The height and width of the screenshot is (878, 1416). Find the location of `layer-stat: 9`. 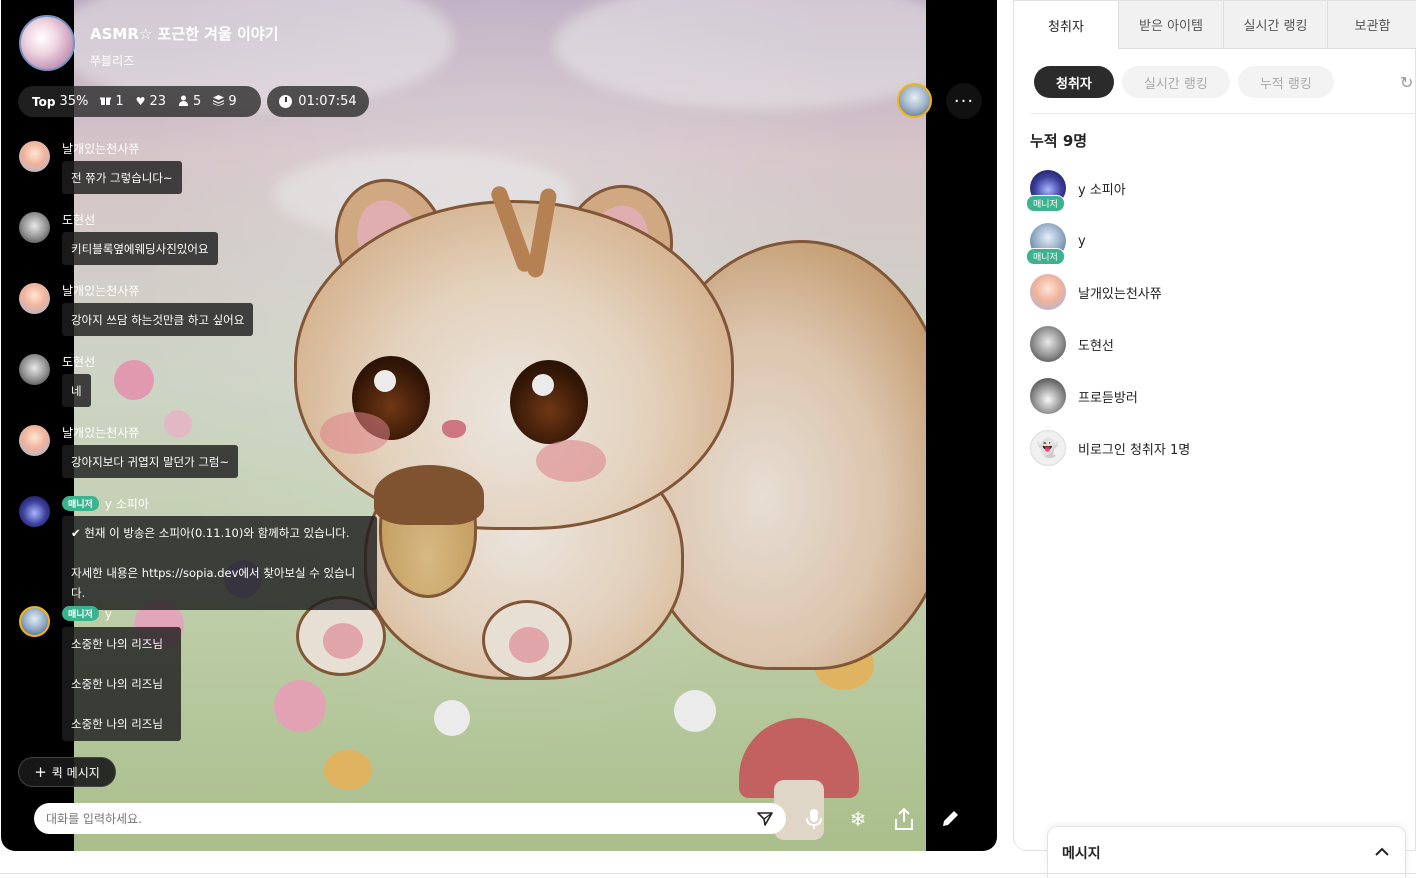

layer-stat: 9 is located at coordinates (225, 101).